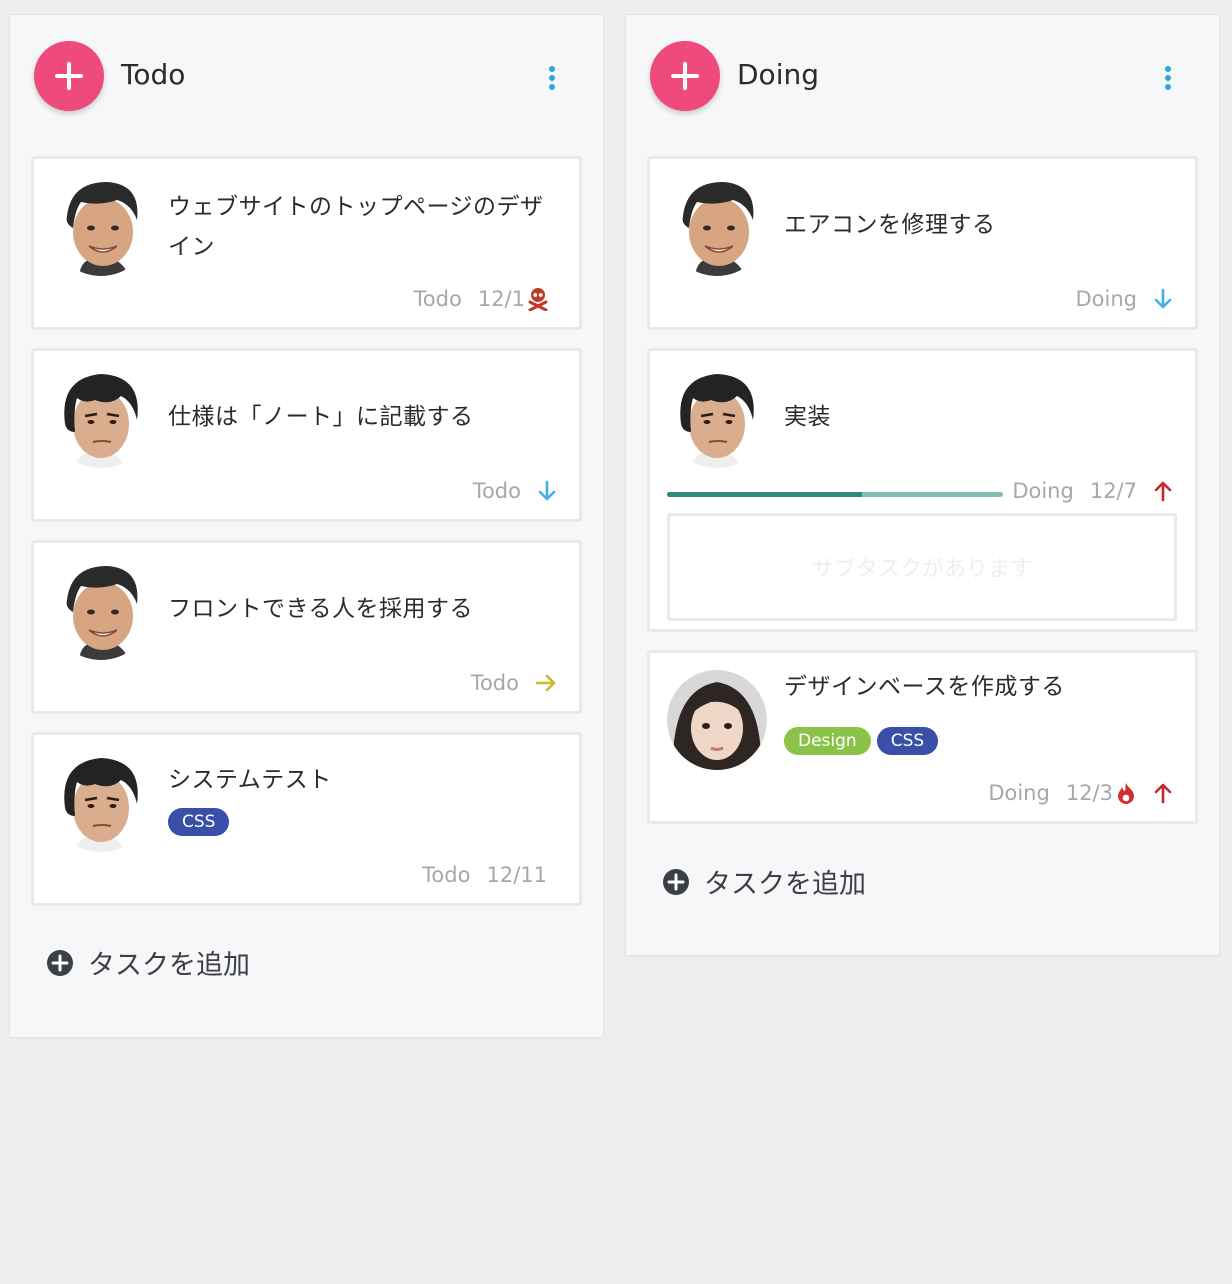 The width and height of the screenshot is (1232, 1284). I want to click on due-date: 12/1, so click(513, 299).